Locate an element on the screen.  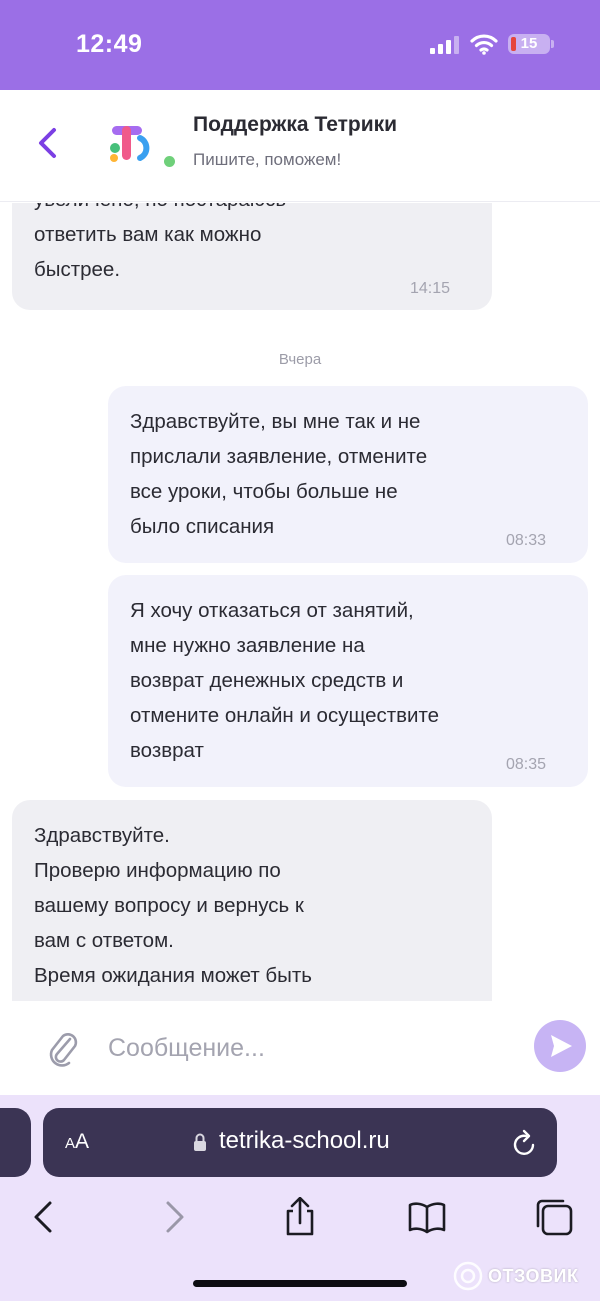
status-time: 12:49 is located at coordinates (109, 44).